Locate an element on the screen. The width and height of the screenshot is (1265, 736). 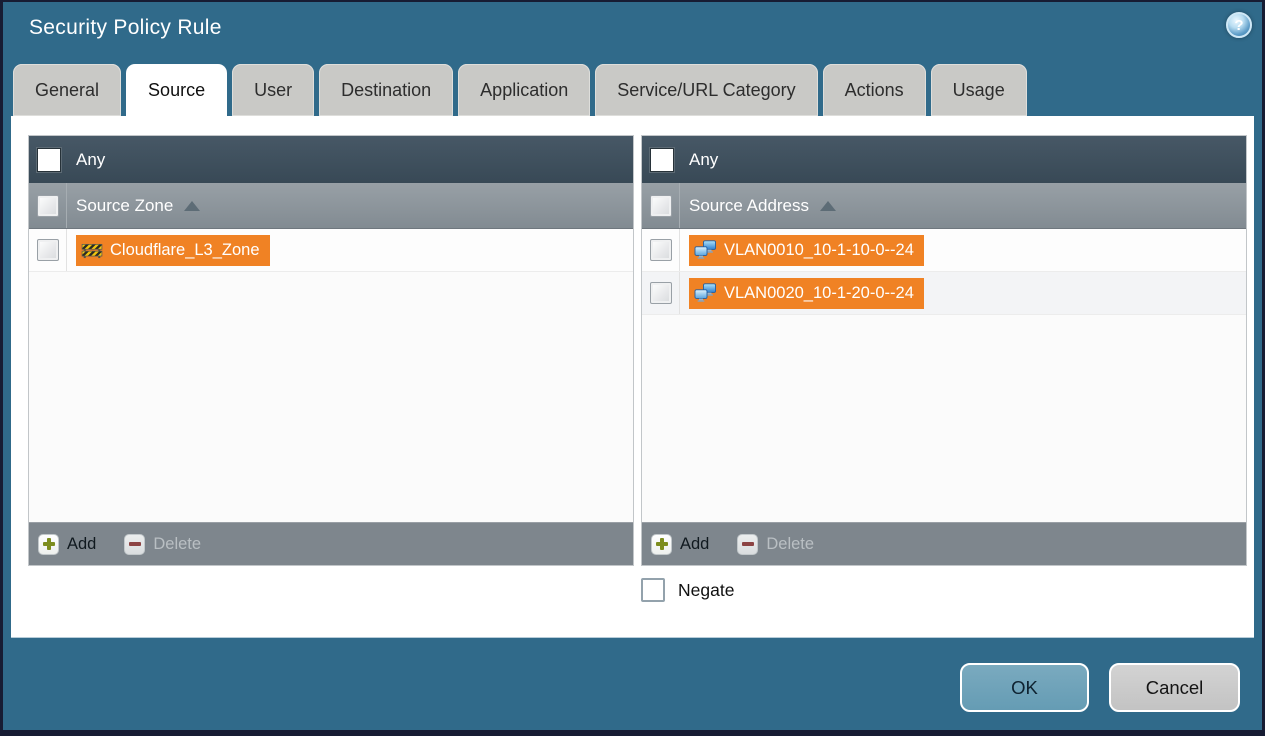
source-zone-column-header: Source Zone is located at coordinates (331, 206).